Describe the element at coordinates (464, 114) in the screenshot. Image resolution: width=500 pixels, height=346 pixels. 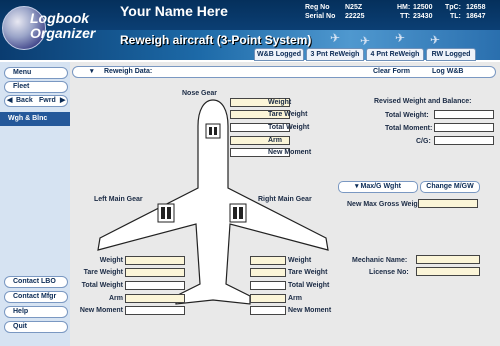
I see `revised-total-weight-field` at that location.